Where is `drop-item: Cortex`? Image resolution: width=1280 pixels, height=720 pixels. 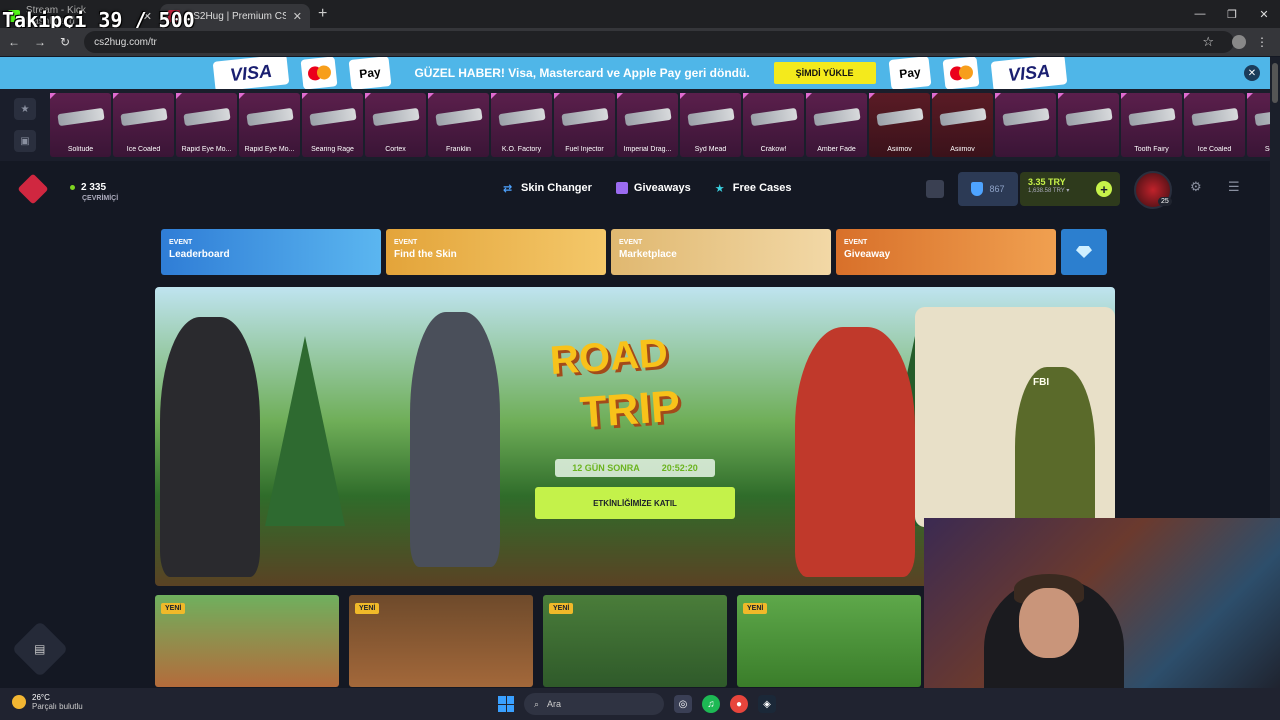
drop-item: Cortex is located at coordinates (395, 125).